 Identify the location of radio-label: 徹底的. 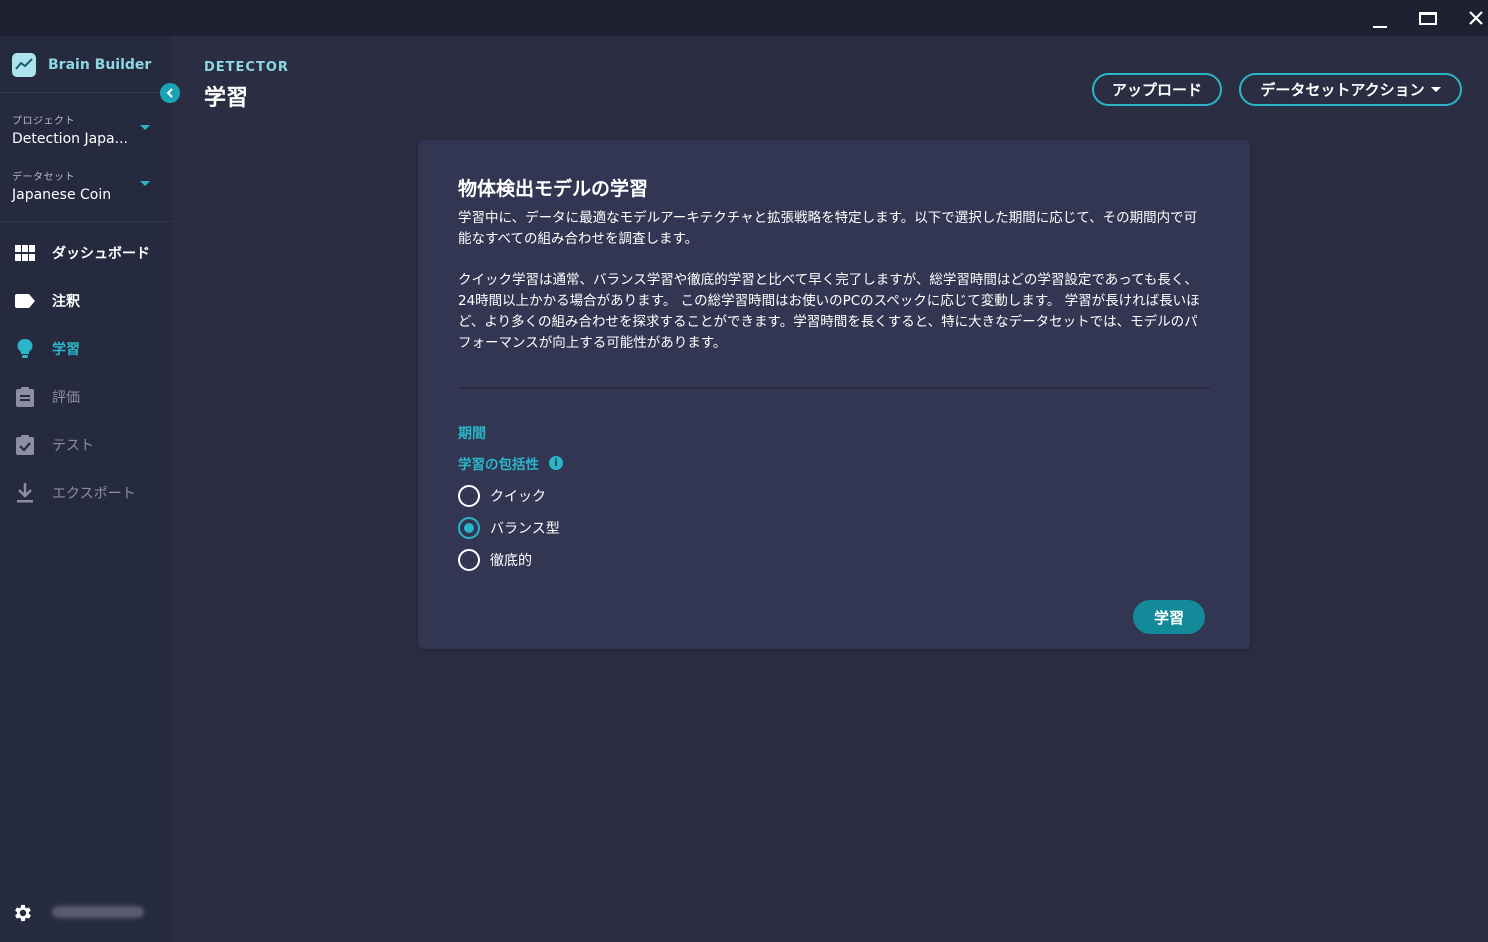
(511, 561).